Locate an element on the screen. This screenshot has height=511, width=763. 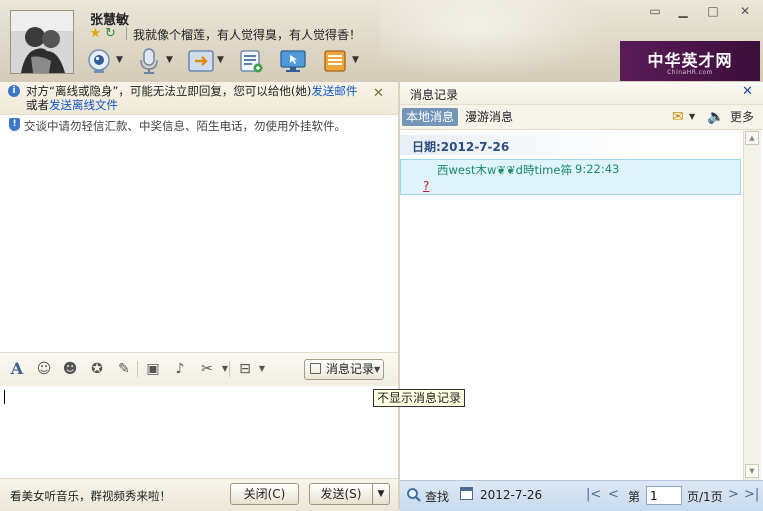
refresh-icon: ↻ is located at coordinates (110, 33).